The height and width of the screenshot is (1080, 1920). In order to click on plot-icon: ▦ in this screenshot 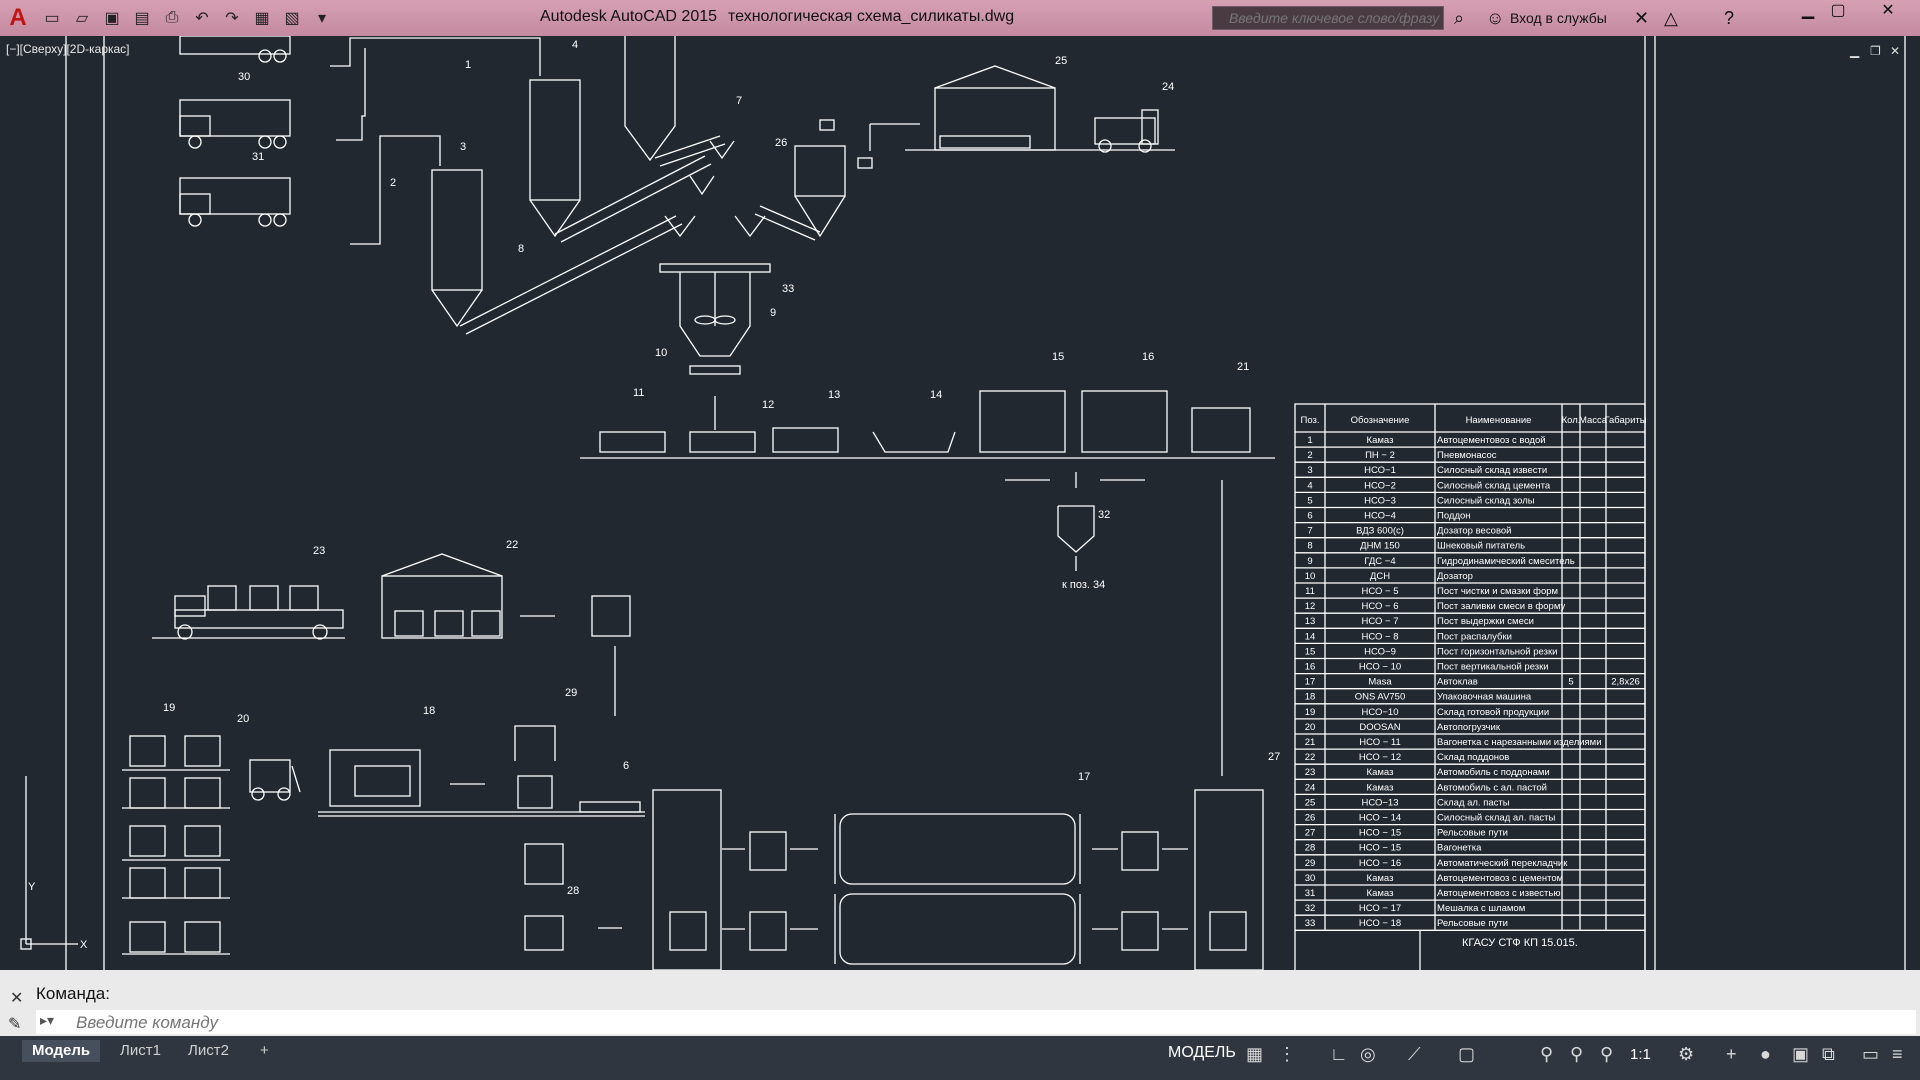, I will do `click(262, 18)`.